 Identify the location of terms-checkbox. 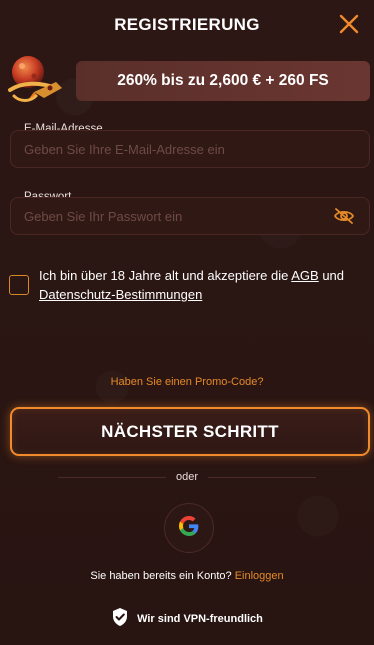
(19, 285).